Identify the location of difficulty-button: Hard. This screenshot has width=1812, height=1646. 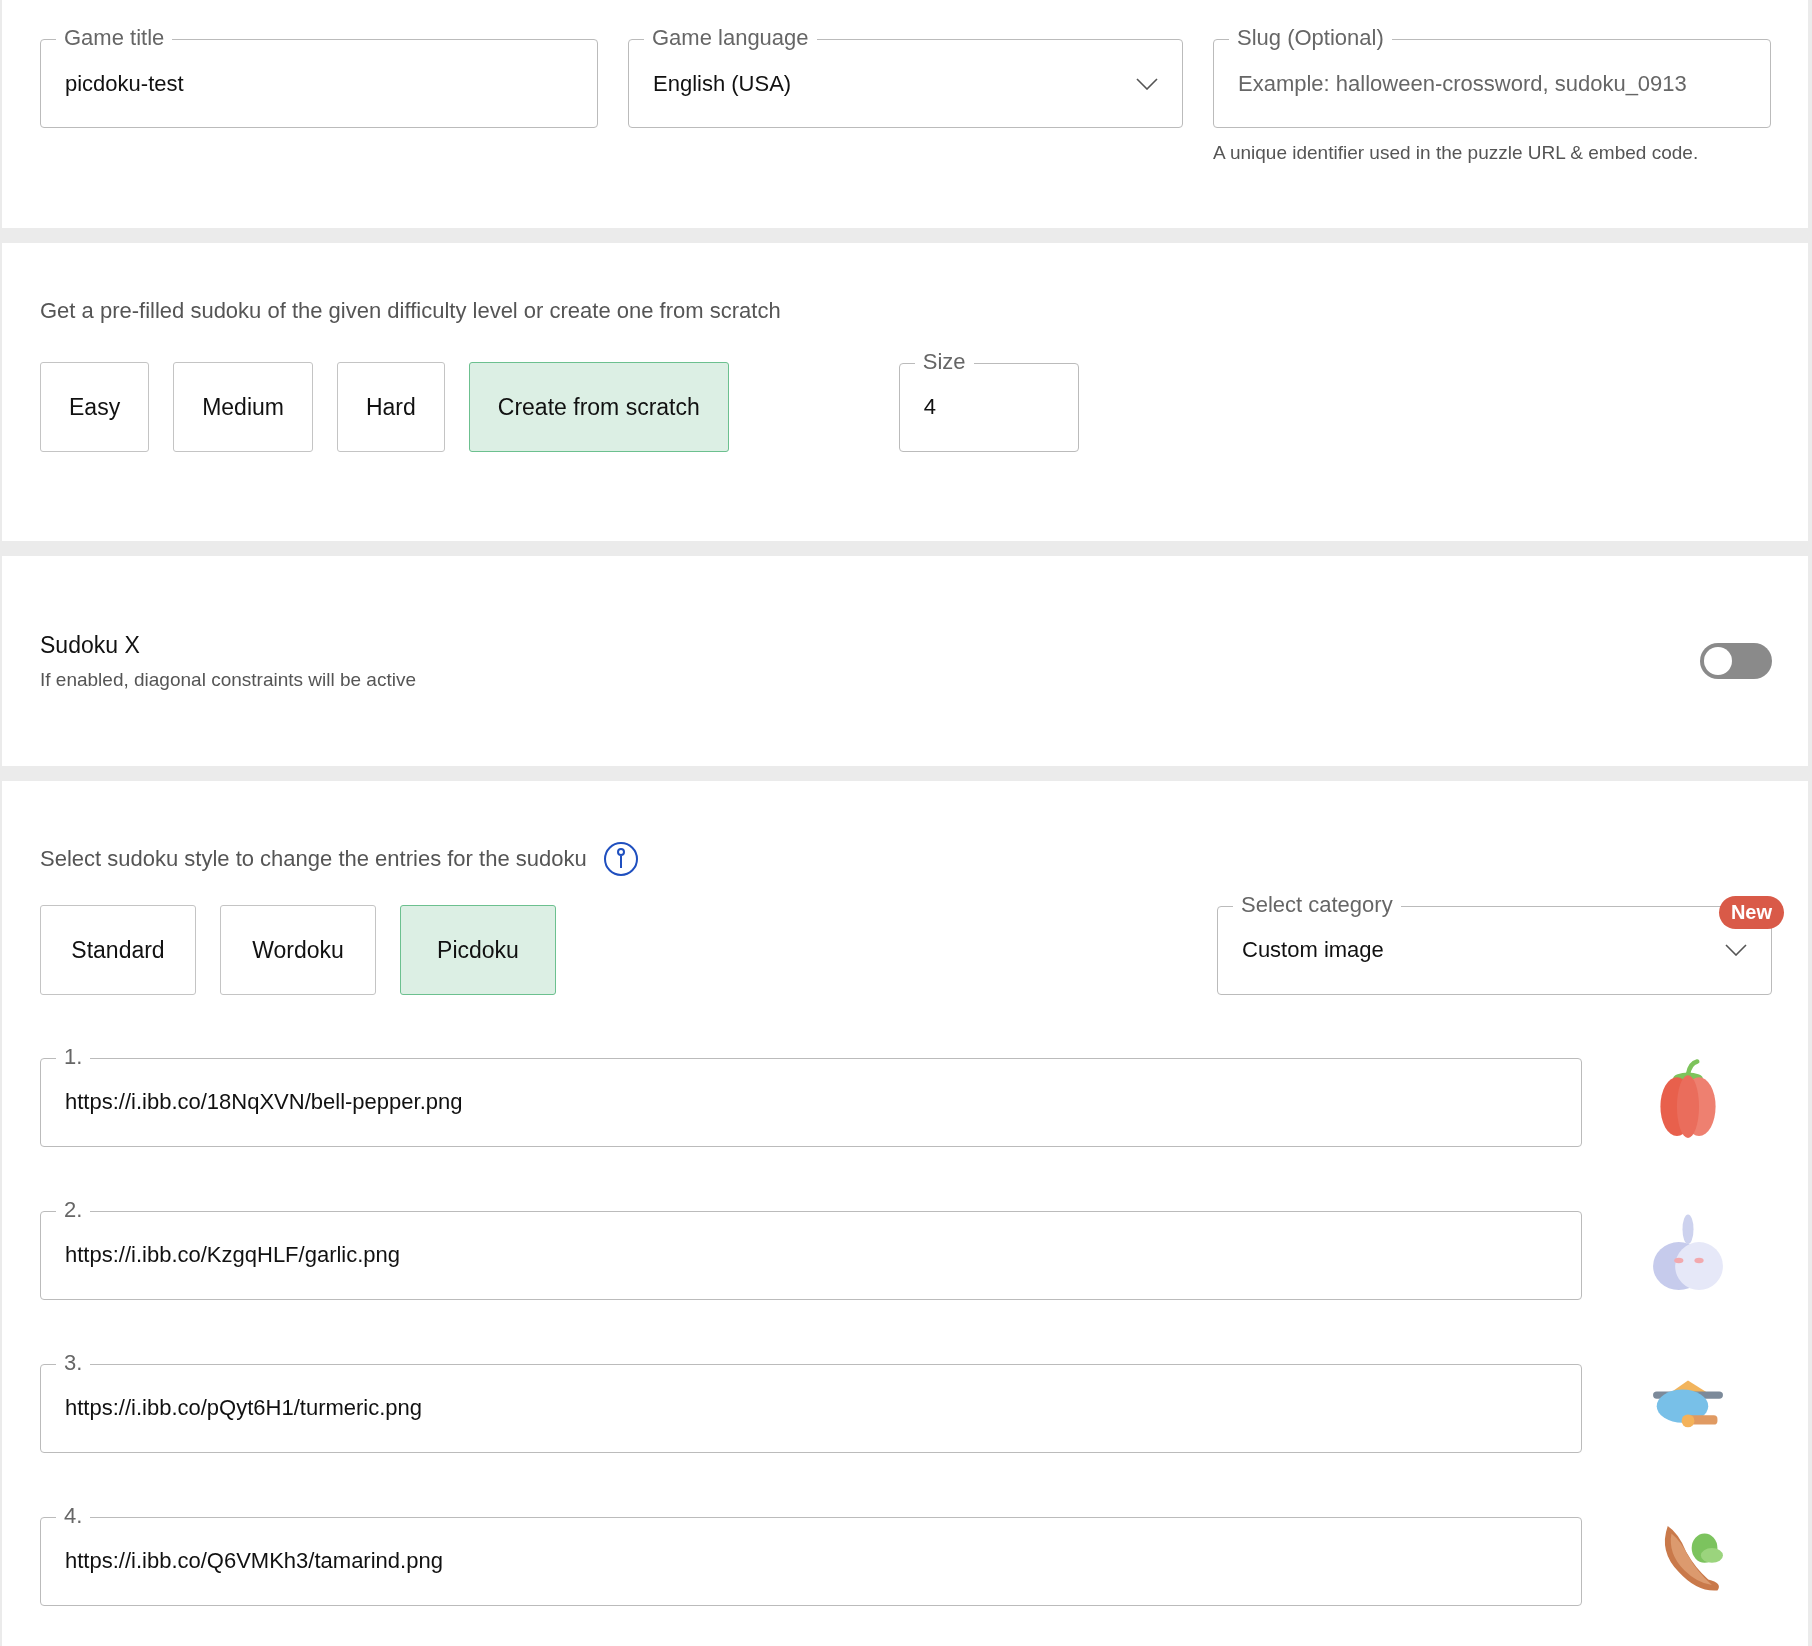
(390, 407).